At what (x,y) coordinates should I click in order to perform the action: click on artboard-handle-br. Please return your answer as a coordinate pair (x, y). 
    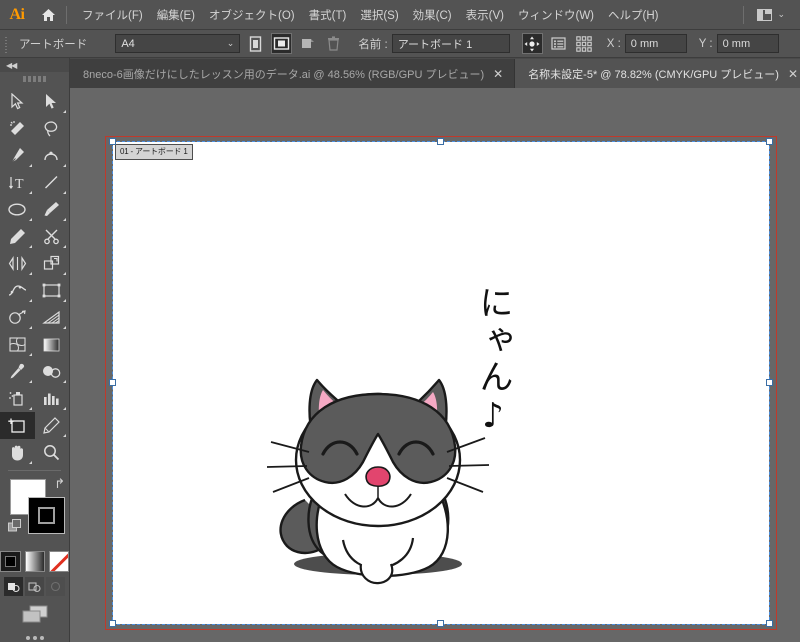
    Looking at the image, I should click on (769, 623).